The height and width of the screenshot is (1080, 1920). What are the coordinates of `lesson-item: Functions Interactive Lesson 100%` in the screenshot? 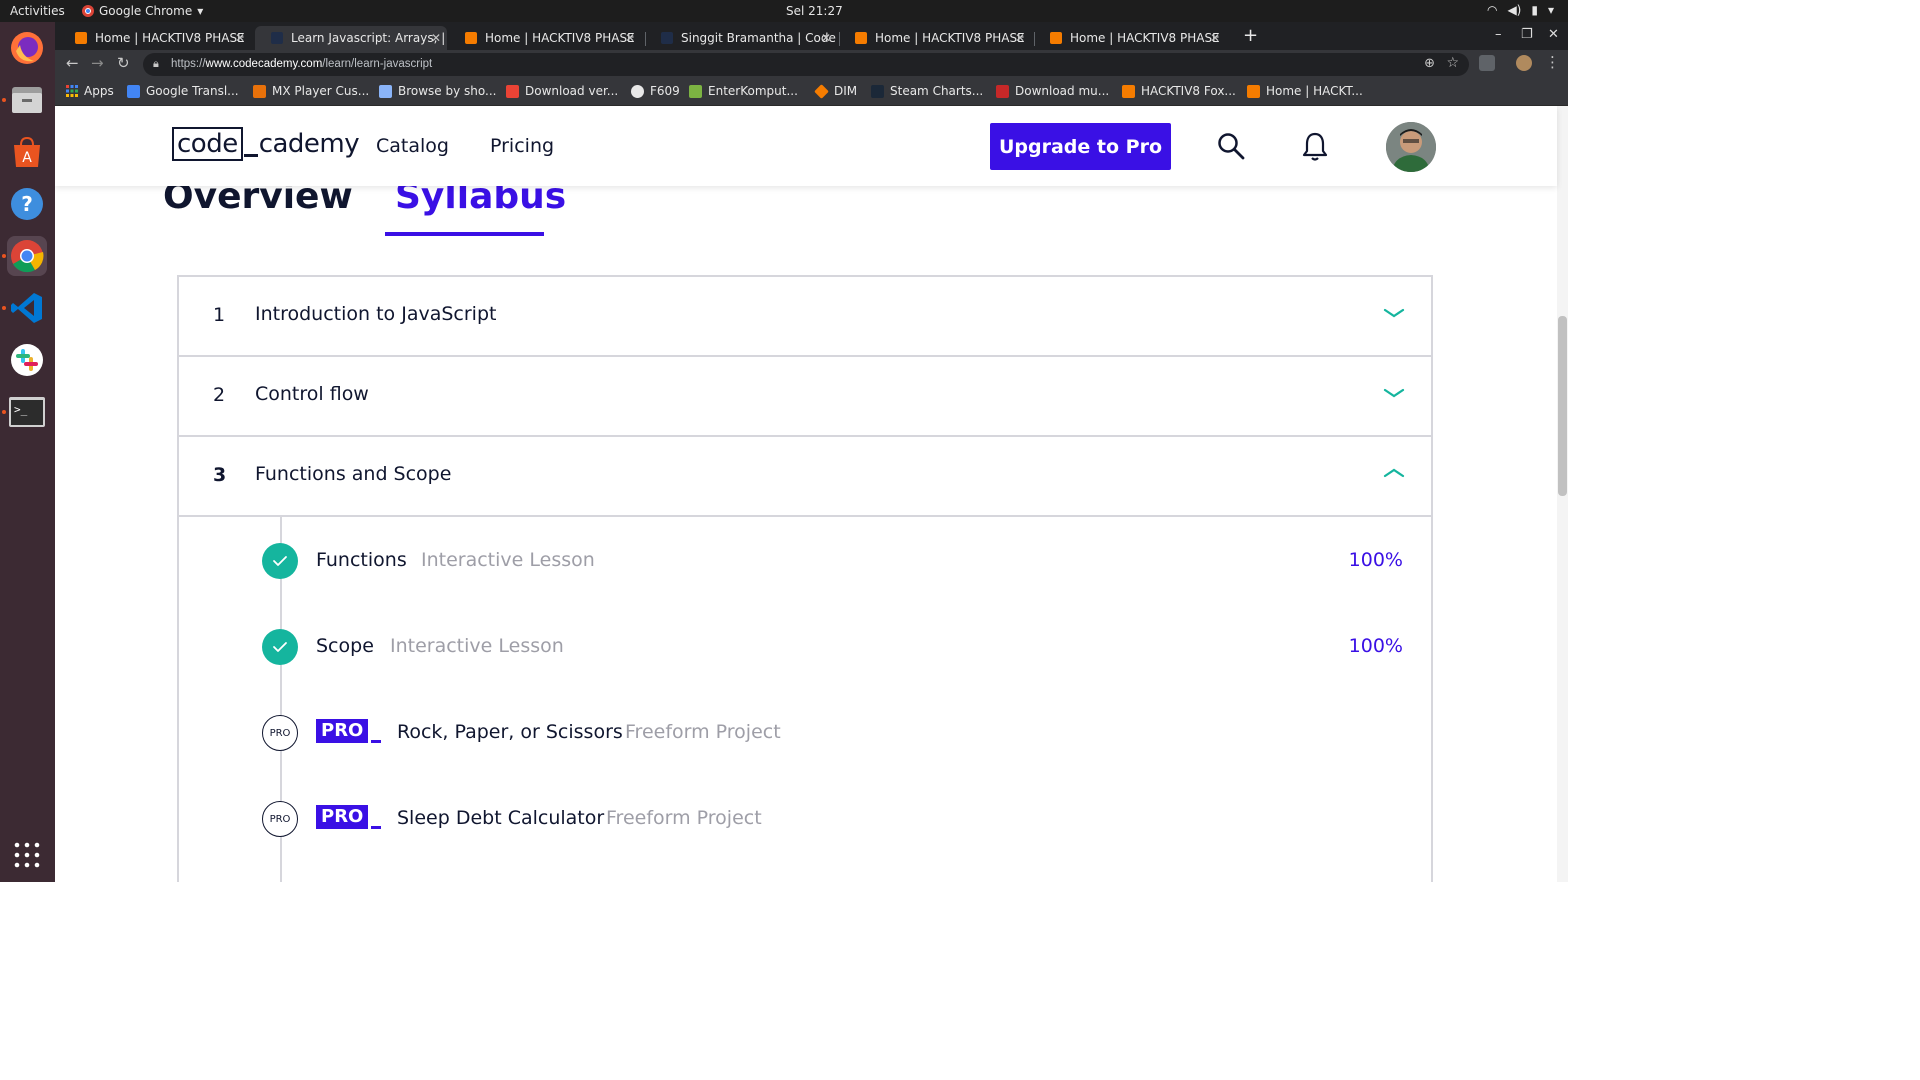 It's located at (805, 560).